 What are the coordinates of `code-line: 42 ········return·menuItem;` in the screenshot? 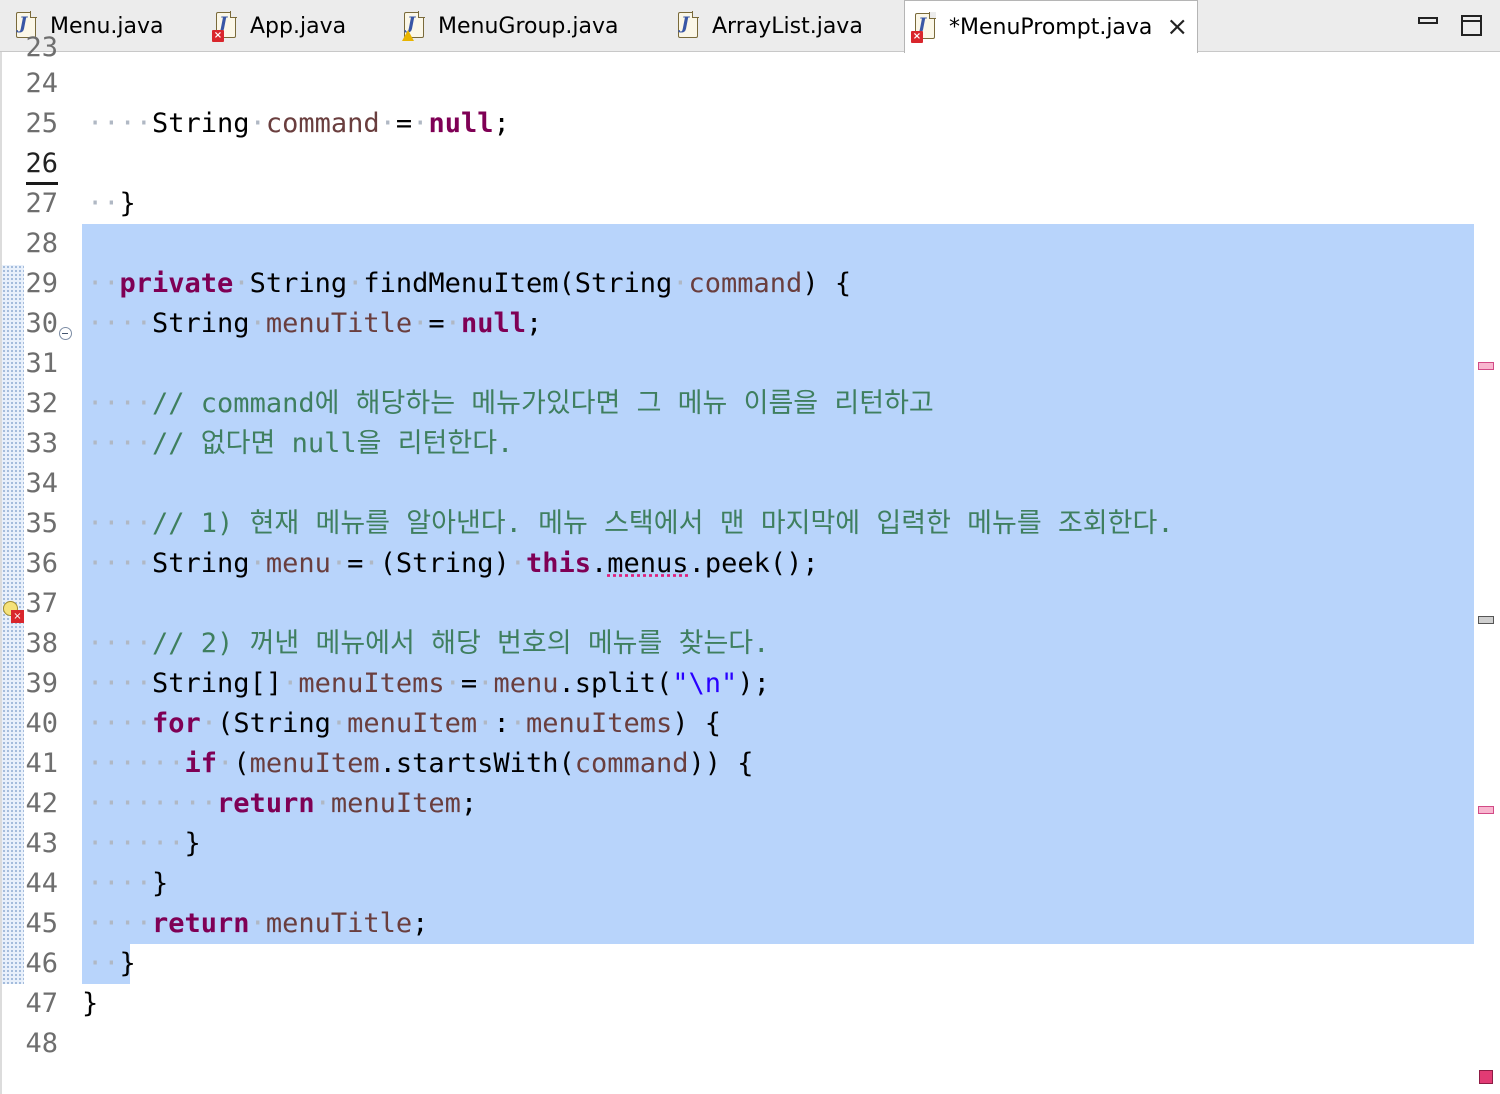 It's located at (735, 804).